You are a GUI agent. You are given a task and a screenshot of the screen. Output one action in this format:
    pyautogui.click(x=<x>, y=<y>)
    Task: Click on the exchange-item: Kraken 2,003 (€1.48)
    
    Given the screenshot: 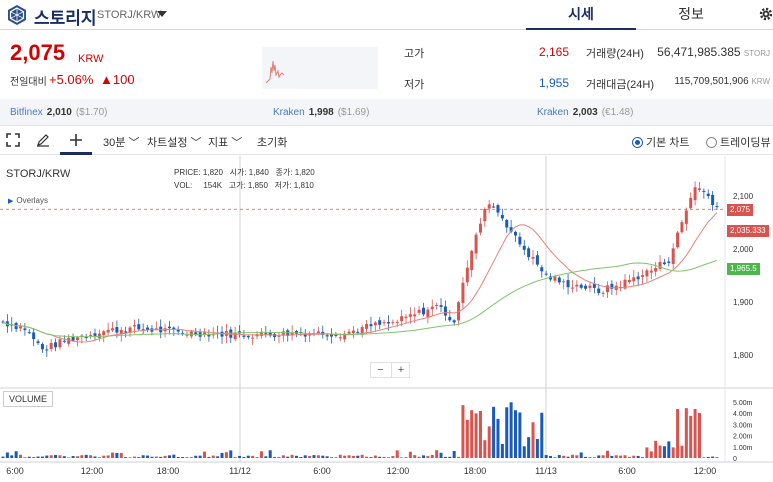 What is the action you would take?
    pyautogui.click(x=585, y=112)
    